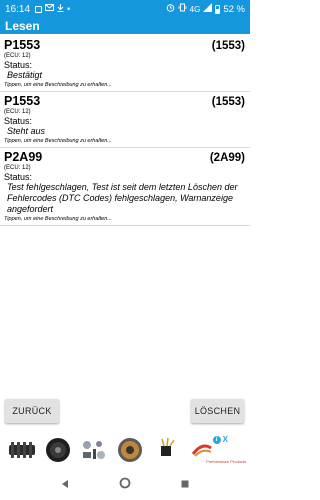 The width and height of the screenshot is (320, 500). I want to click on delete-button: LÖSCHEN, so click(217, 411).